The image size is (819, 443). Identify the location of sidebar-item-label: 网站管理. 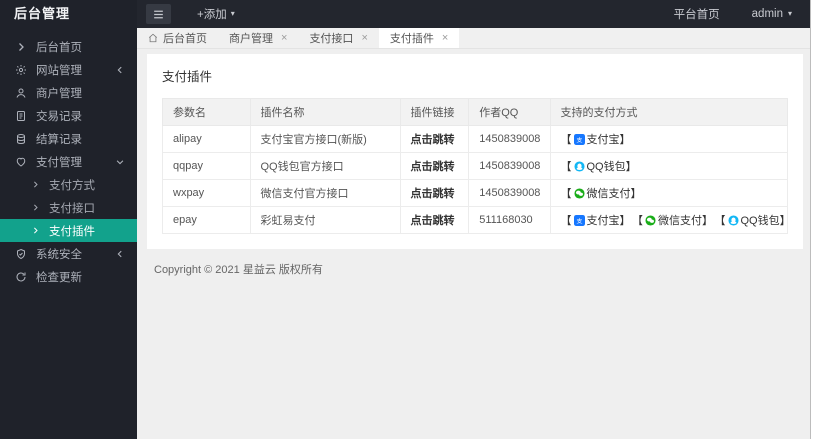
(59, 70).